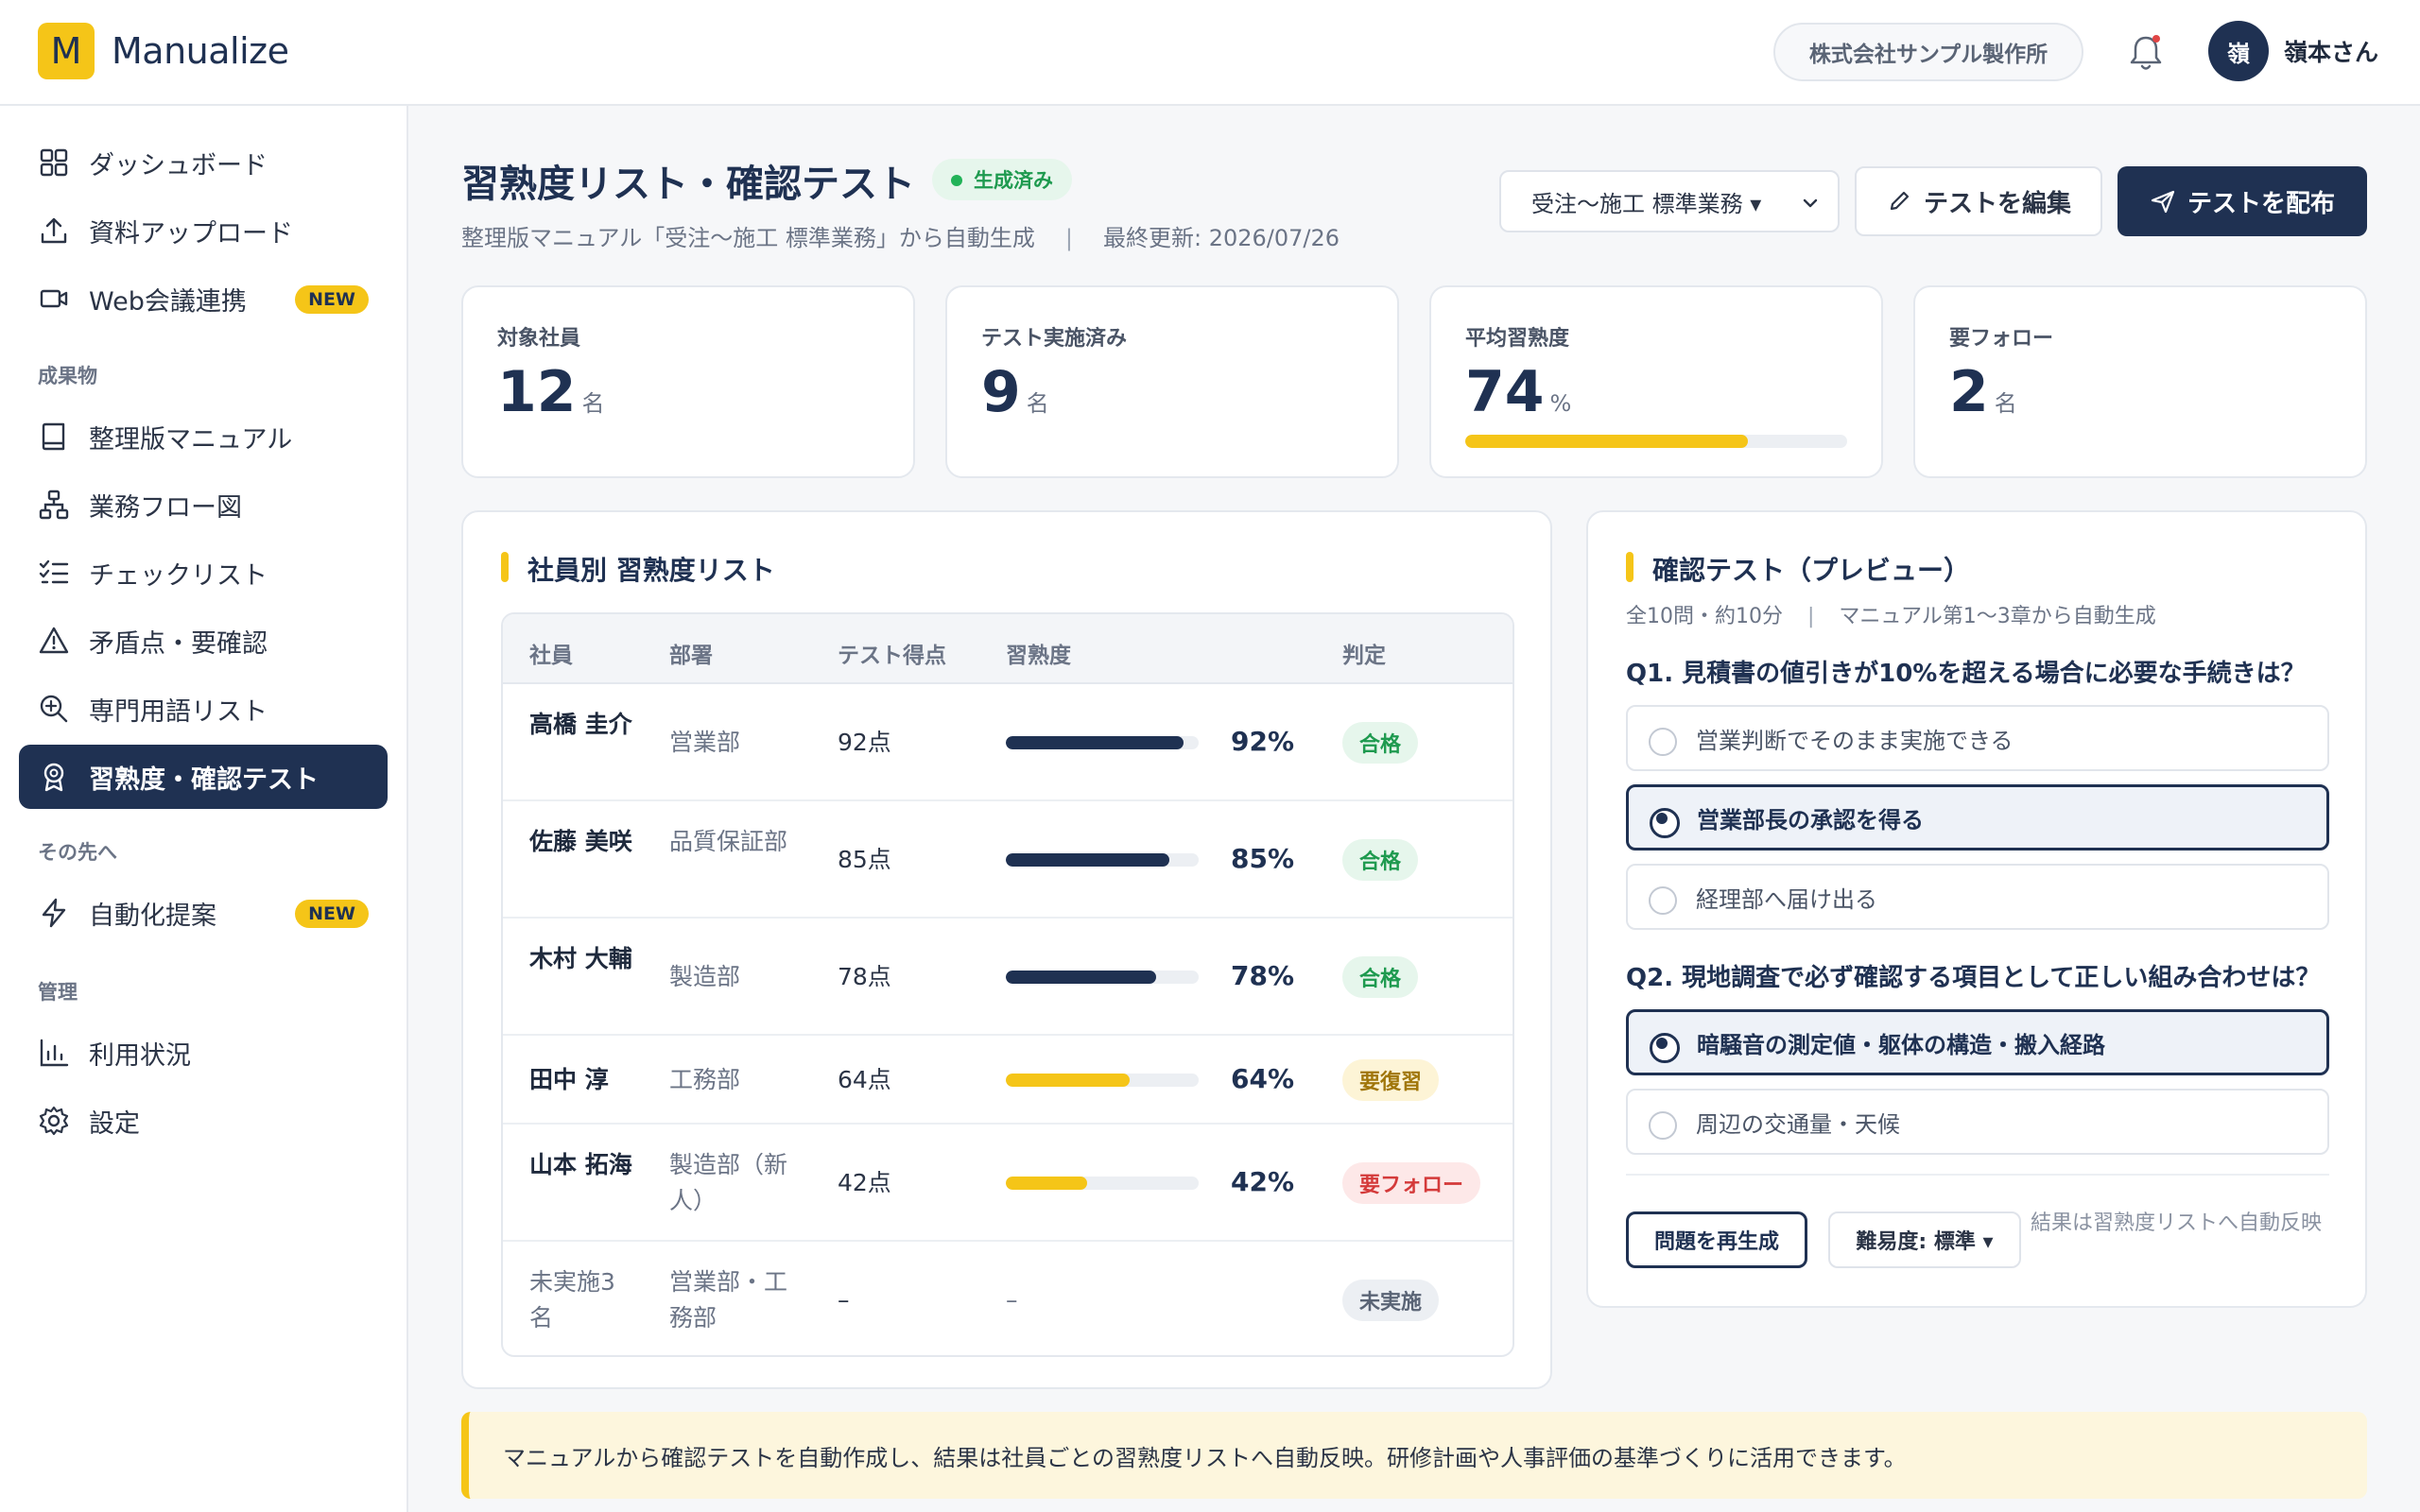  I want to click on manual-select: 受注〜施工 標準業務 ▾, so click(1669, 201).